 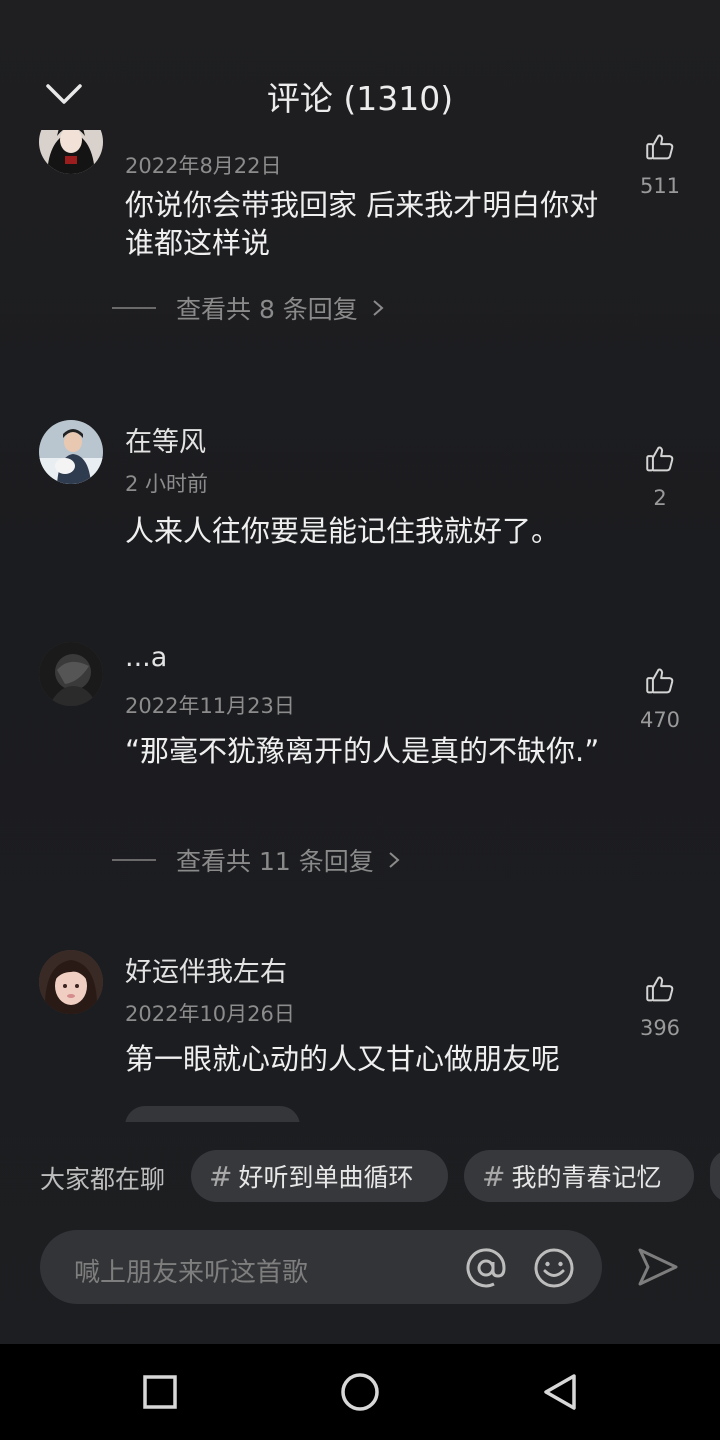 I want to click on page-title: 评论 (1310), so click(x=360, y=98).